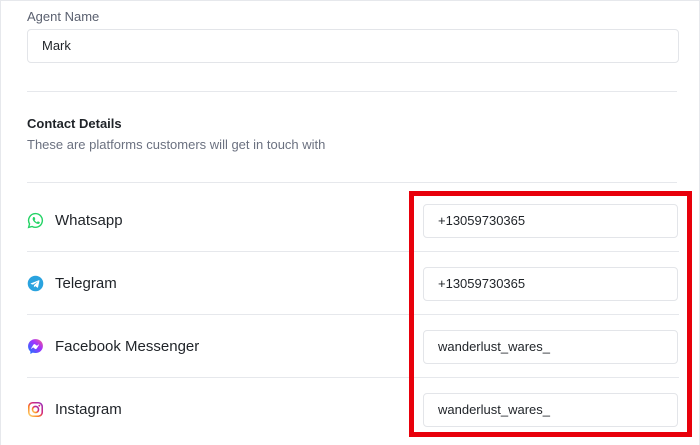  Describe the element at coordinates (550, 284) in the screenshot. I see `telegram-input: +13059730365` at that location.